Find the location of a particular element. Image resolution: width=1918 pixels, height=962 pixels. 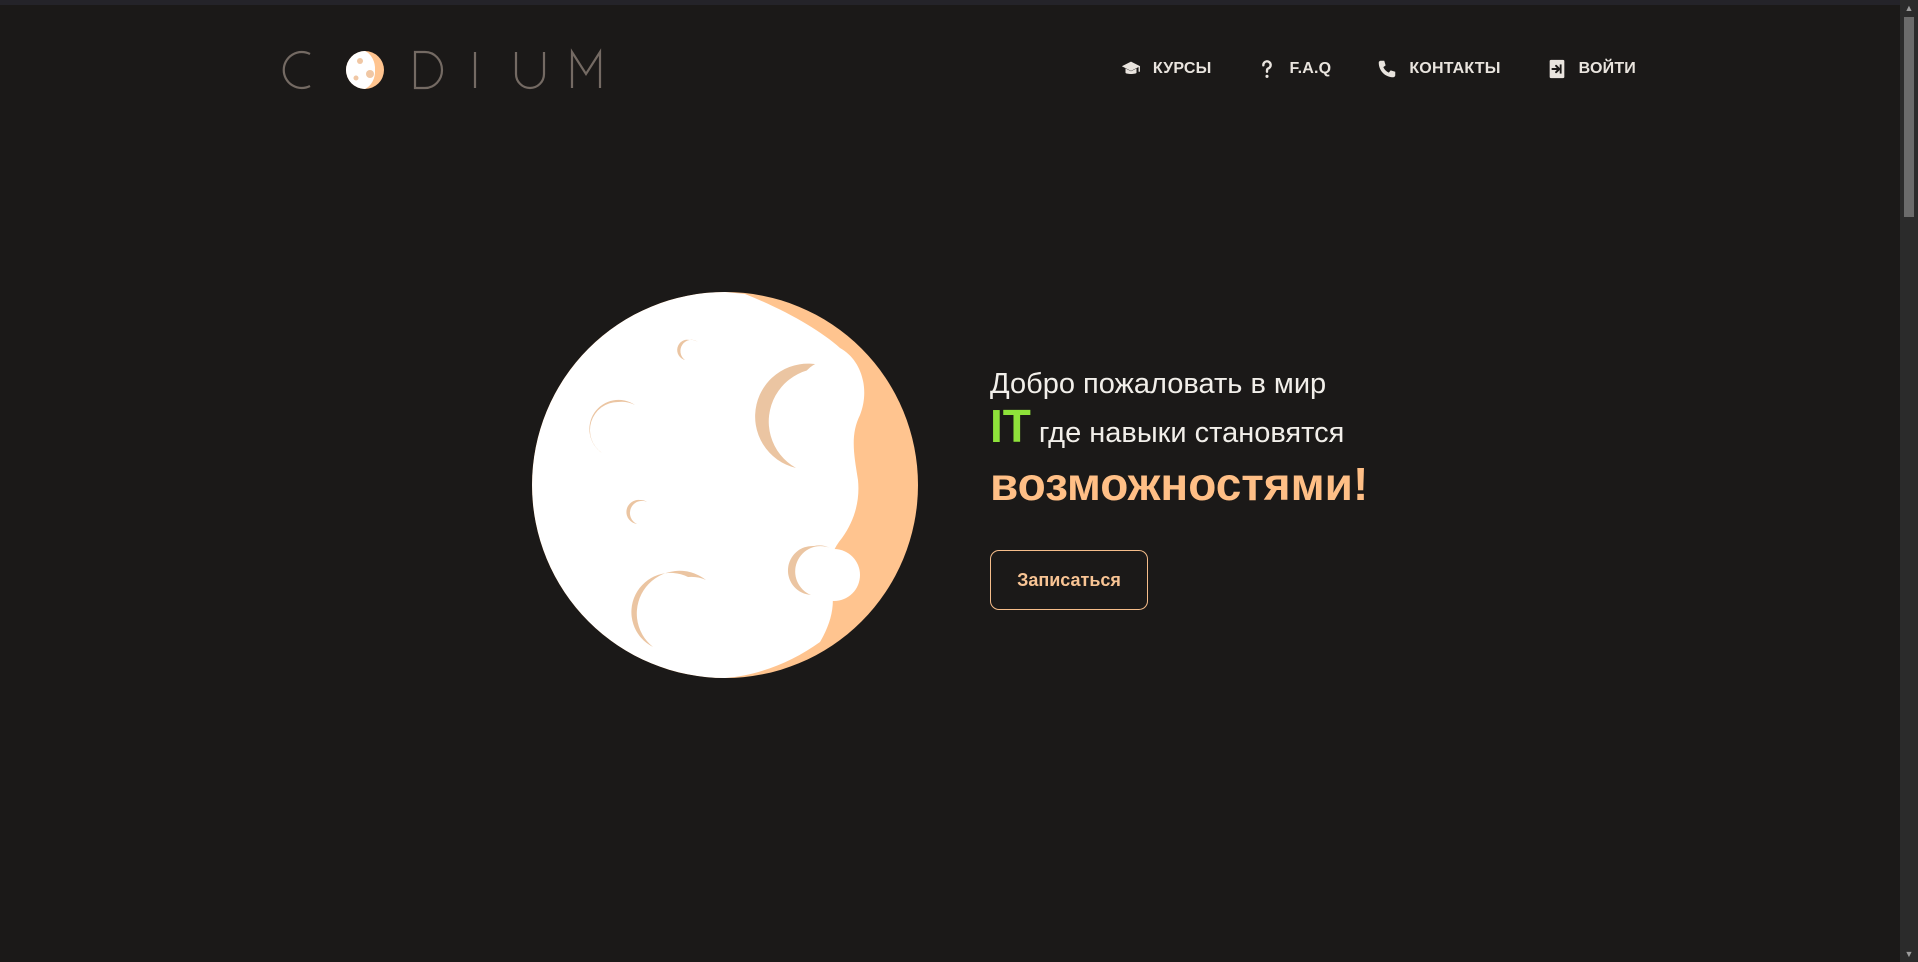

signup-button: Записаться is located at coordinates (1069, 580).